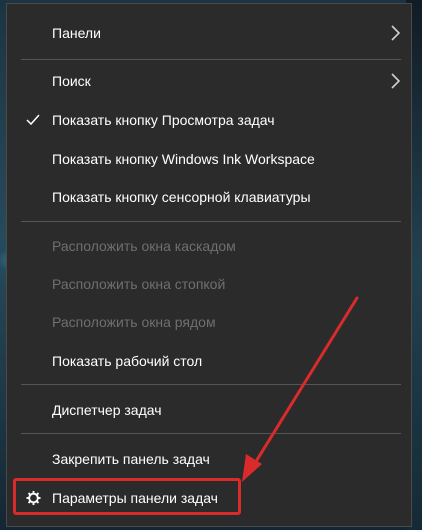 The width and height of the screenshot is (422, 530). I want to click on menu-item-label: Расположить окна рядом, so click(134, 322).